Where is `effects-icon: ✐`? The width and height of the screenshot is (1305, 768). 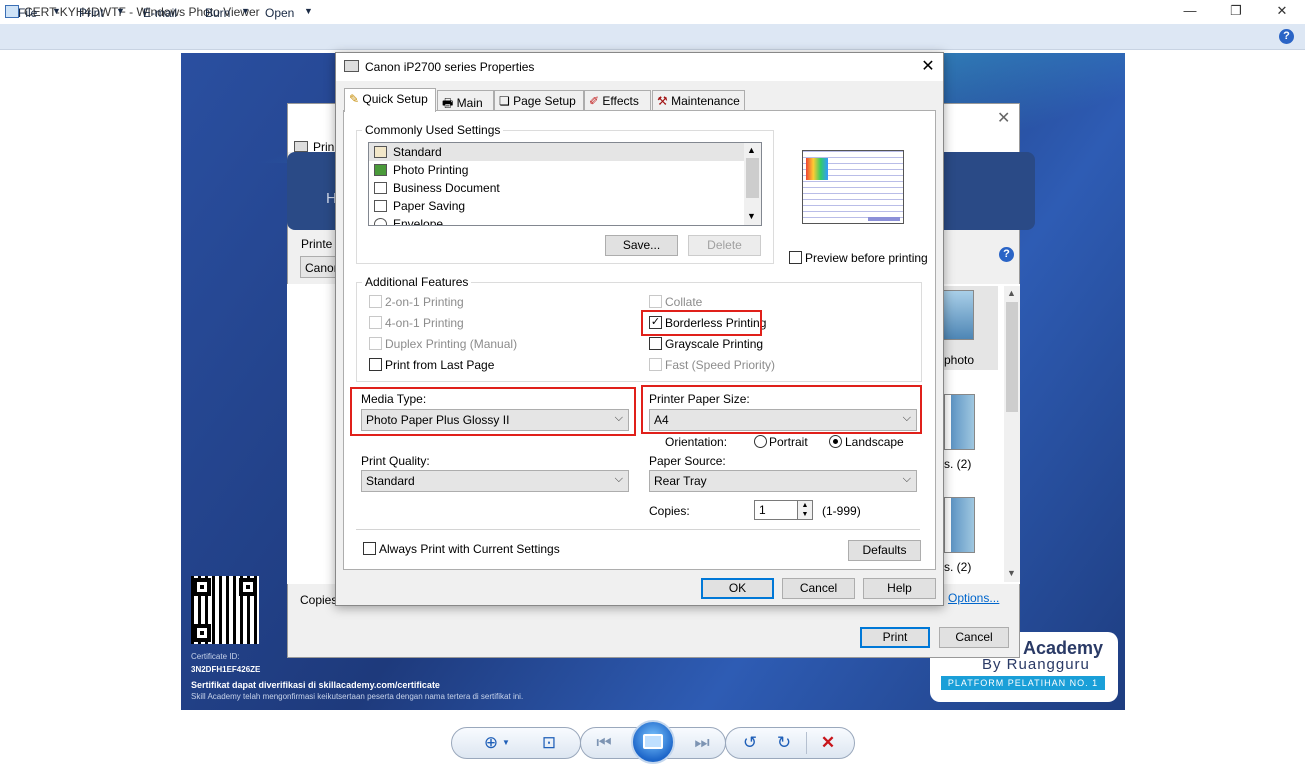
effects-icon: ✐ is located at coordinates (594, 101).